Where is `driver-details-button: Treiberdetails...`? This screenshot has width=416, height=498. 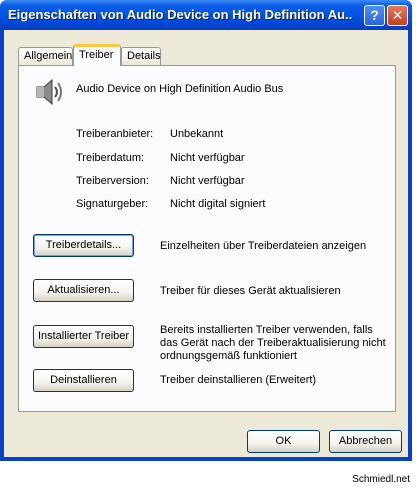
driver-details-button: Treiberdetails... is located at coordinates (83, 245).